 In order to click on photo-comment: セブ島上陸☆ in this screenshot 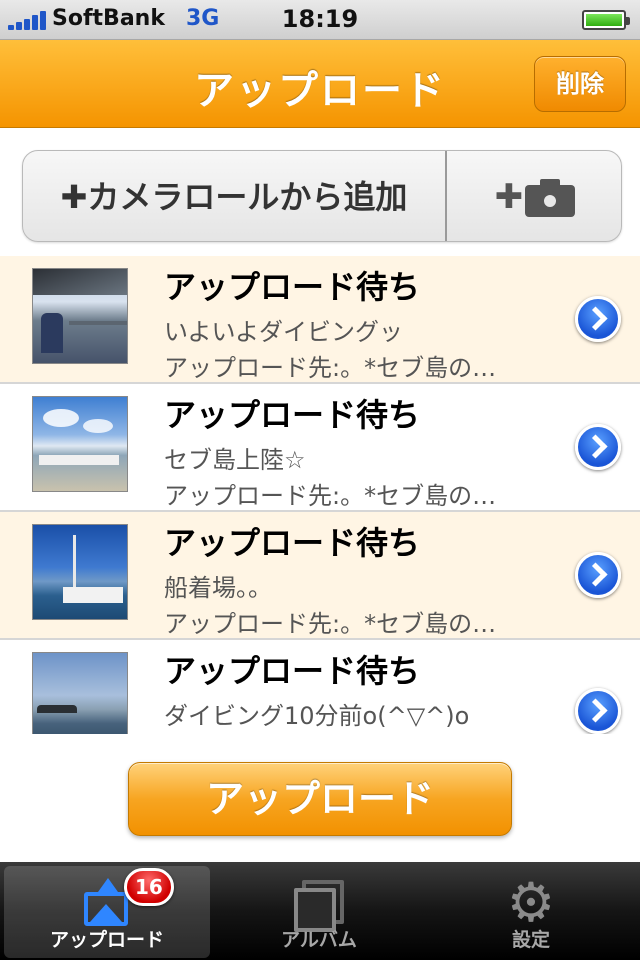, I will do `click(235, 460)`.